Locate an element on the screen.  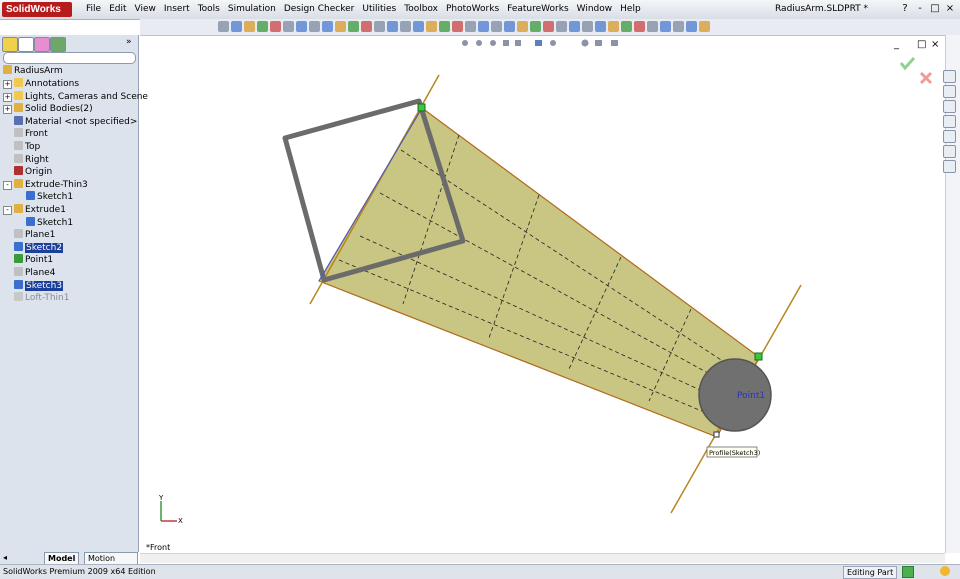
menu-utilities: Utilities is located at coordinates (379, 9).